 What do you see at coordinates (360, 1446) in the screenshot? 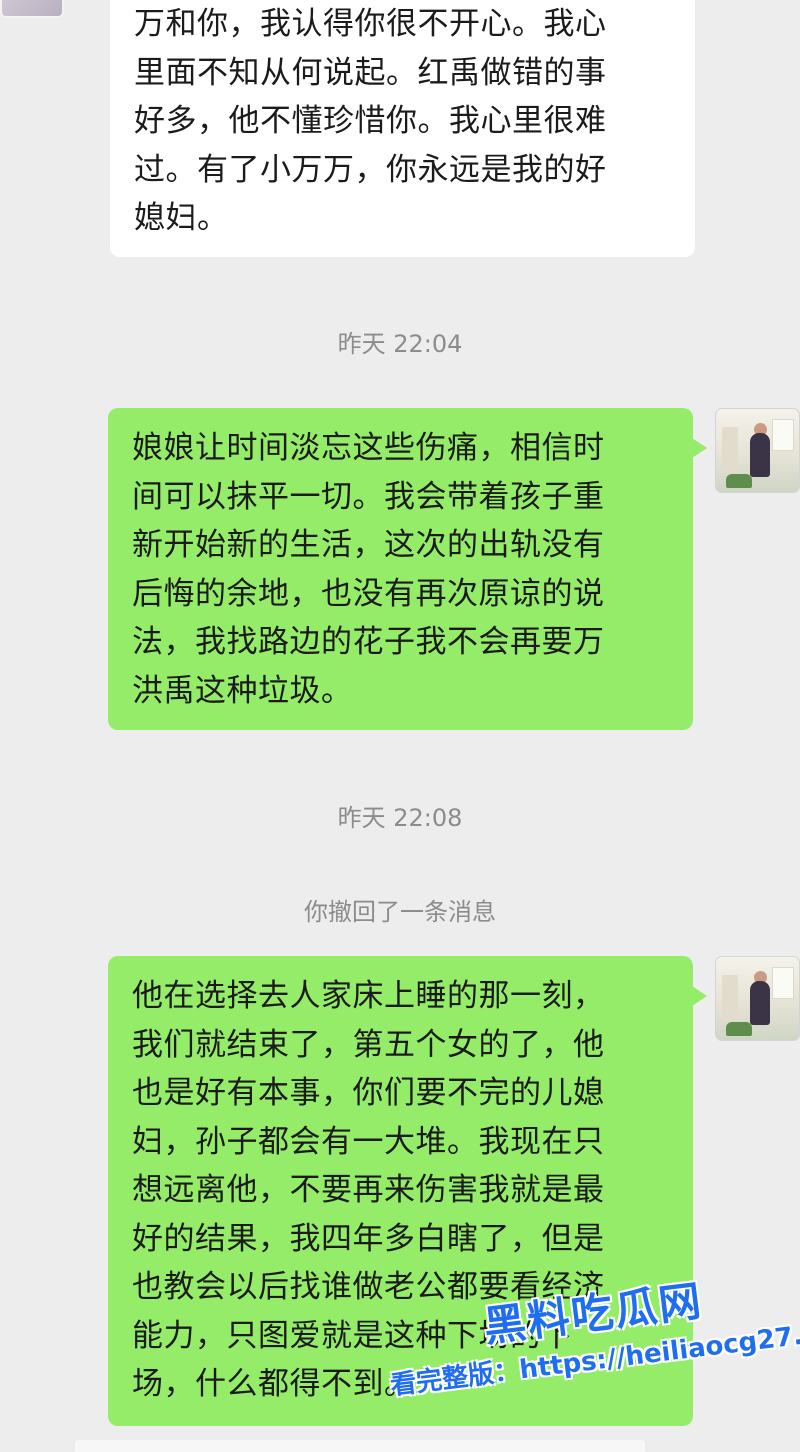
I see `next-message-edge` at bounding box center [360, 1446].